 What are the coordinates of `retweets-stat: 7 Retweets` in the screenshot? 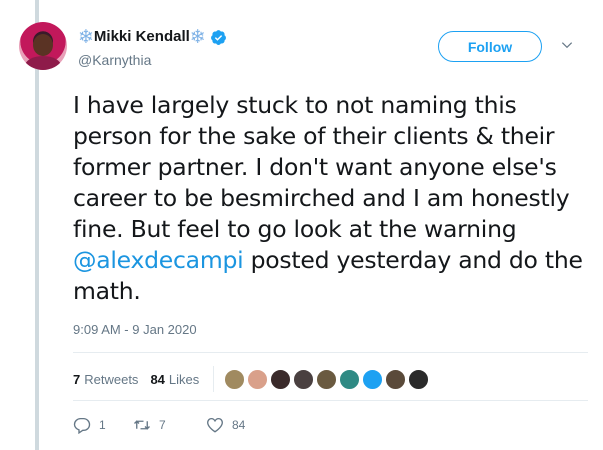 It's located at (105, 379).